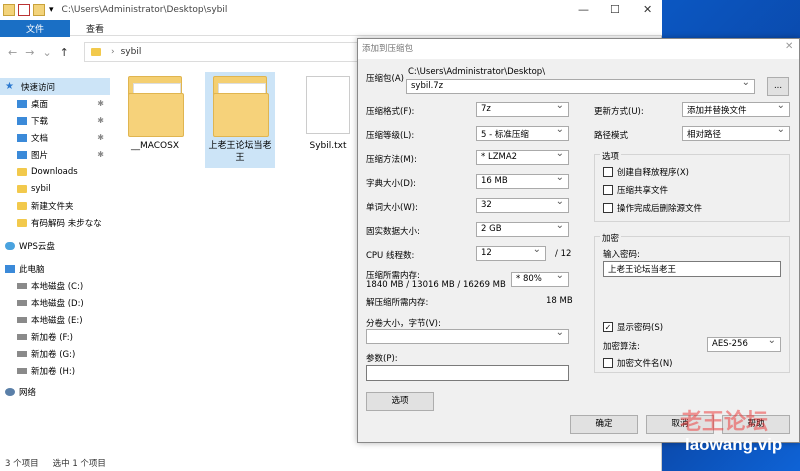 Image resolution: width=800 pixels, height=471 pixels. I want to click on check-icon: ✓, so click(608, 327).